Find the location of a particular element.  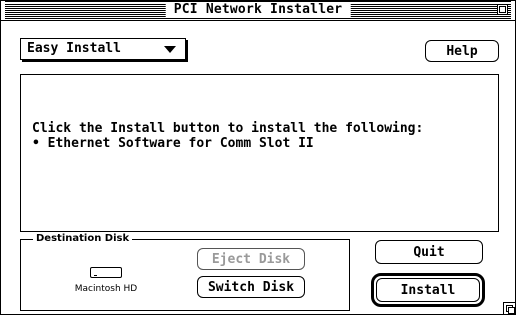

disk-name: Macintosh HD is located at coordinates (106, 289).